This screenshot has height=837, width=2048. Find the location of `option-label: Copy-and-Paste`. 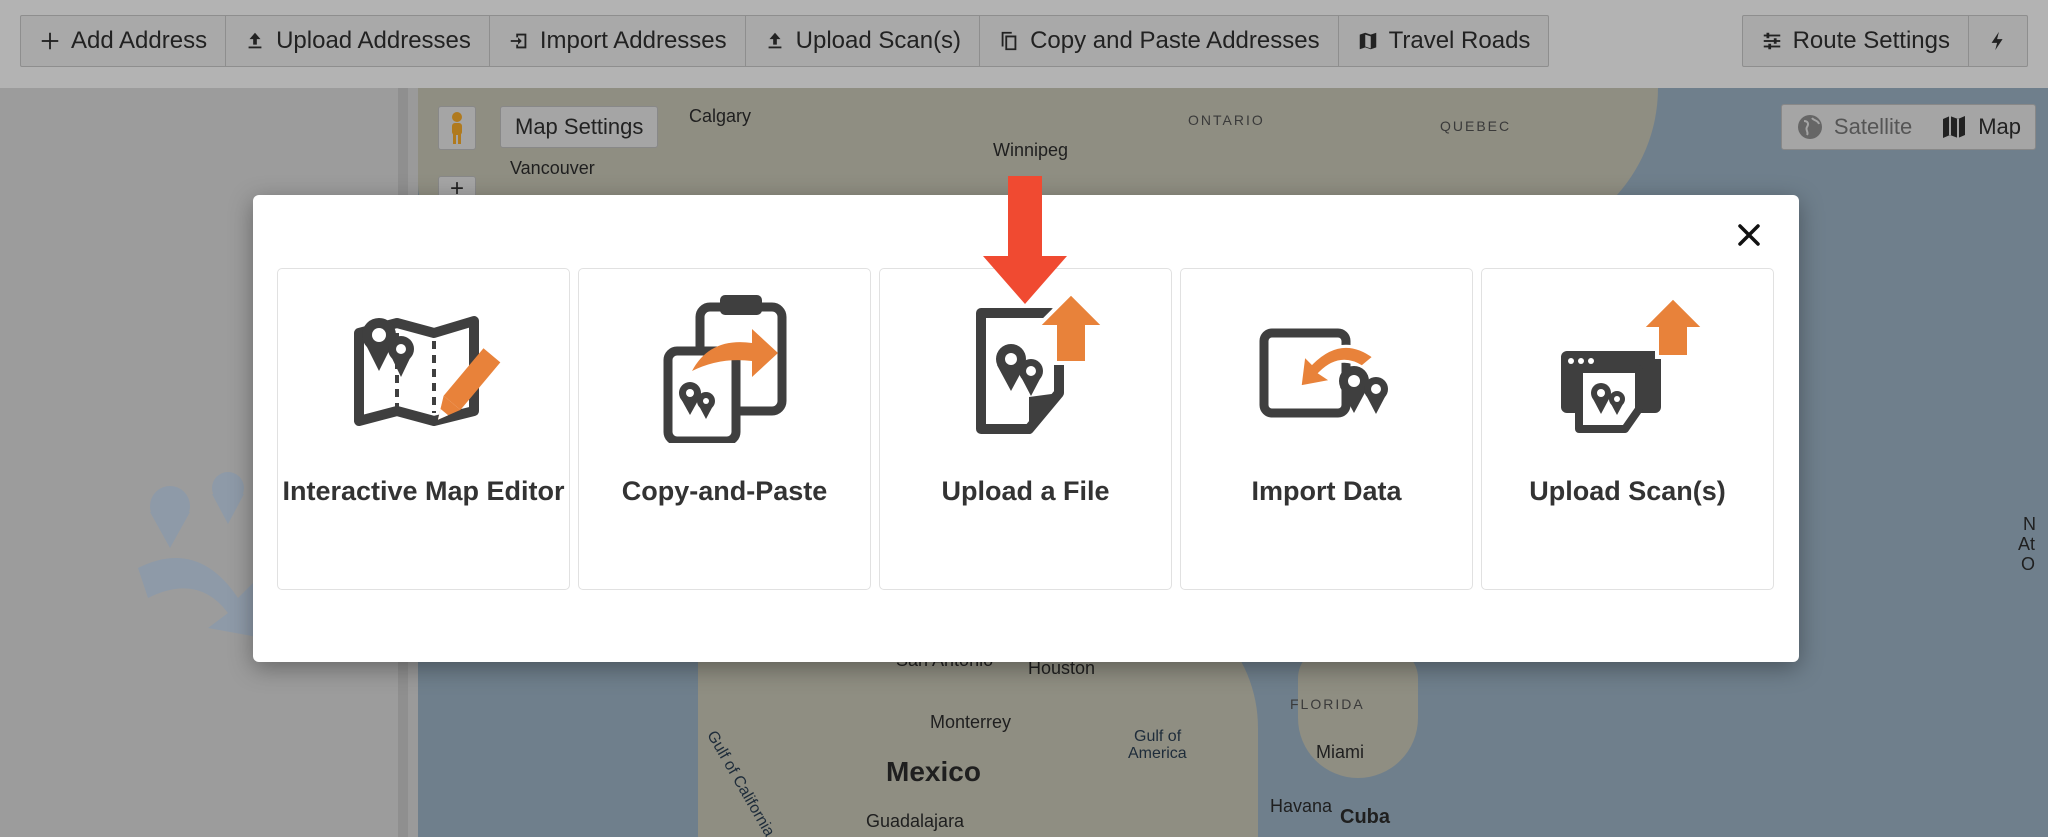

option-label: Copy-and-Paste is located at coordinates (724, 491).